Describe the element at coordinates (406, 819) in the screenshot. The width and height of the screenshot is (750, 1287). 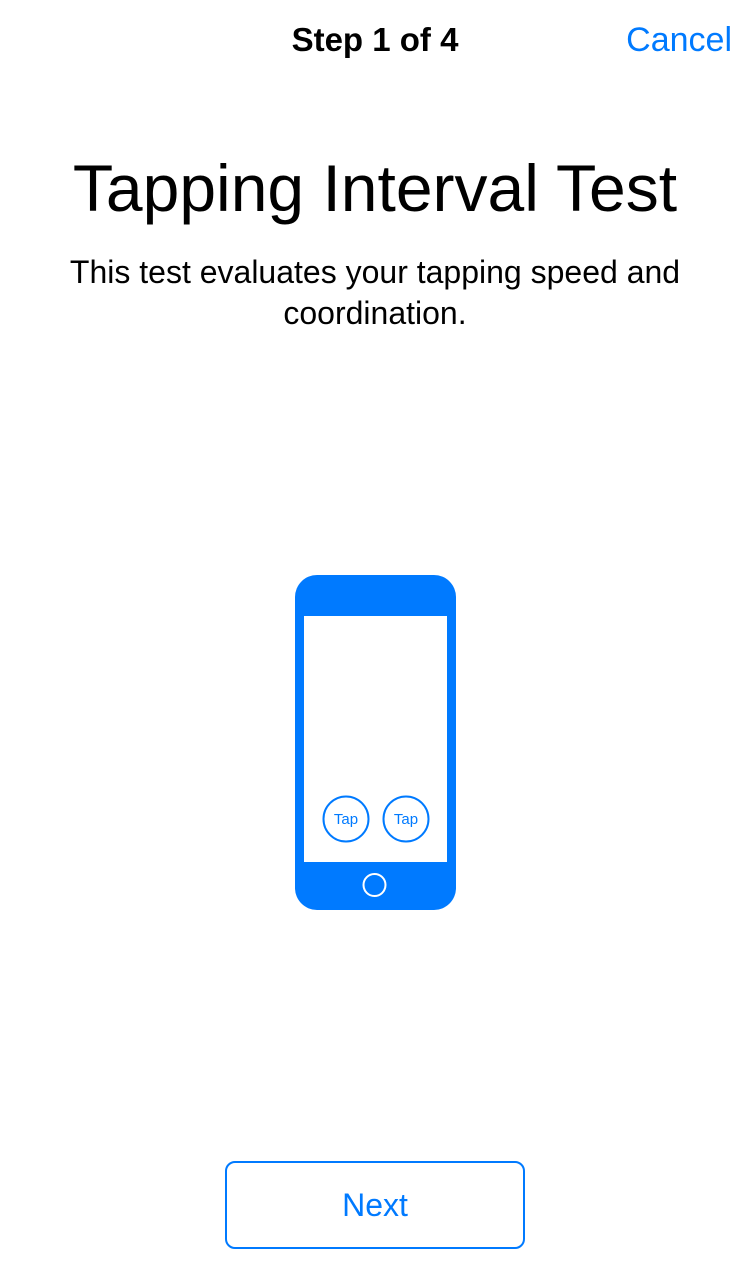
I see `tap-label-right: Tap` at that location.